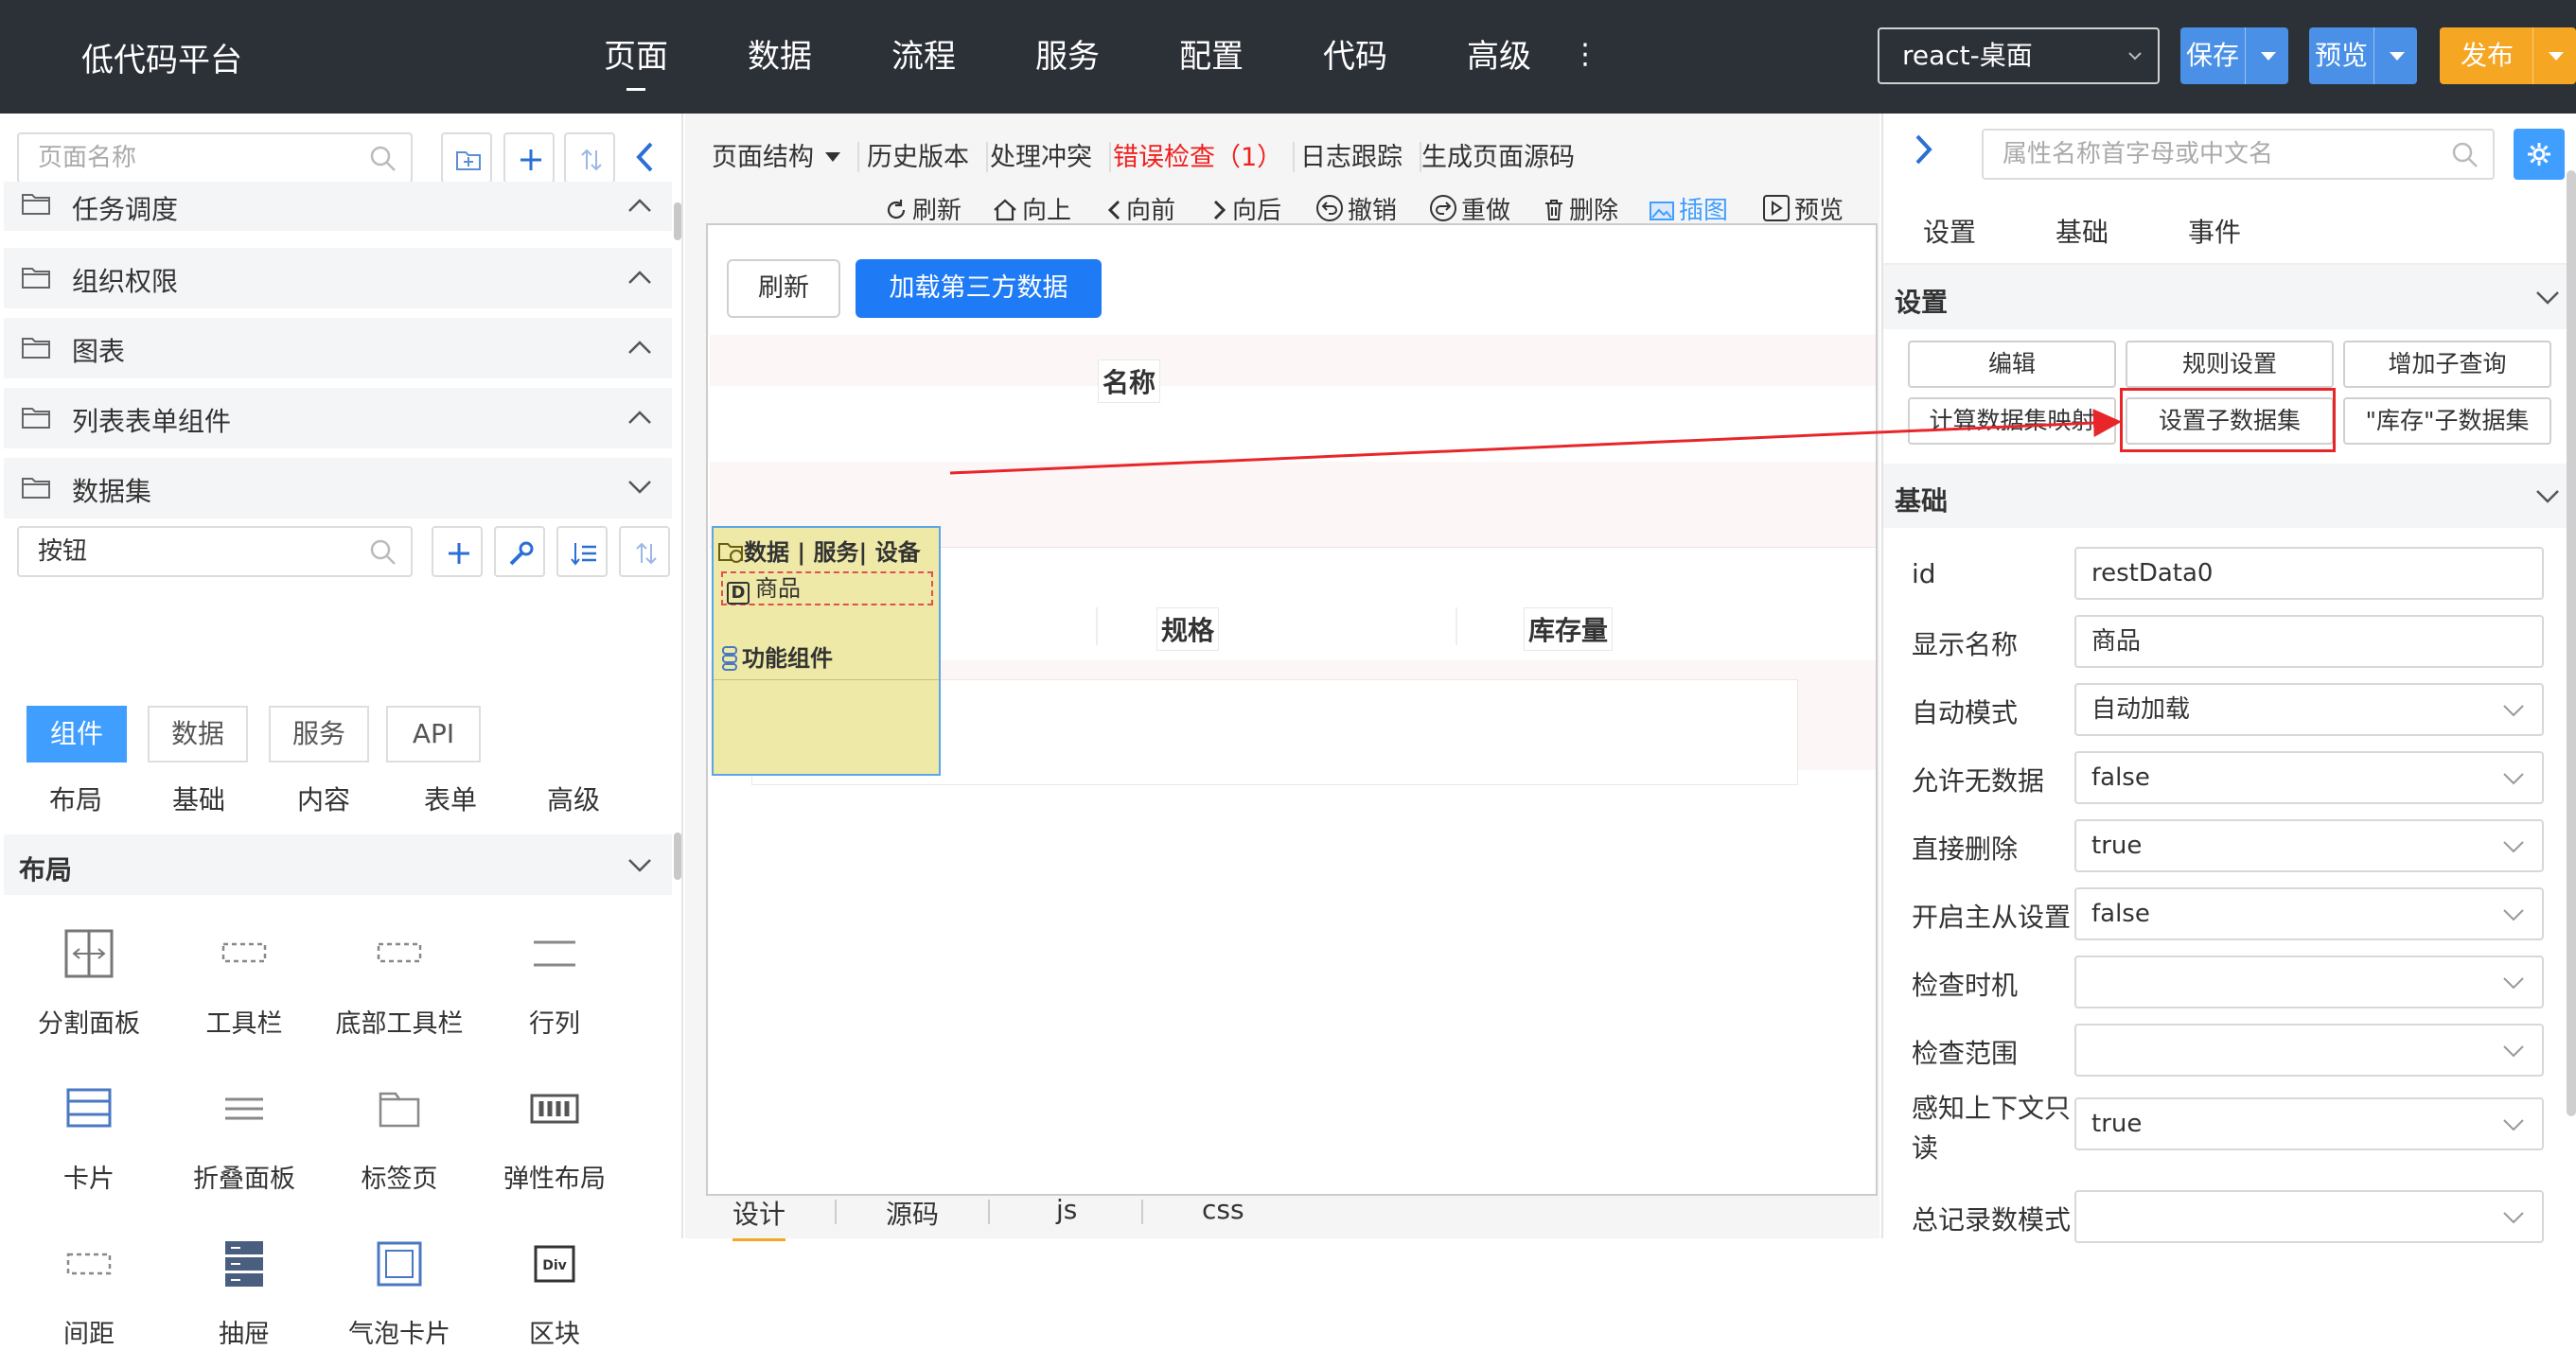 This screenshot has width=2576, height=1350. What do you see at coordinates (244, 982) in the screenshot?
I see `component-toolbar: 工具栏` at bounding box center [244, 982].